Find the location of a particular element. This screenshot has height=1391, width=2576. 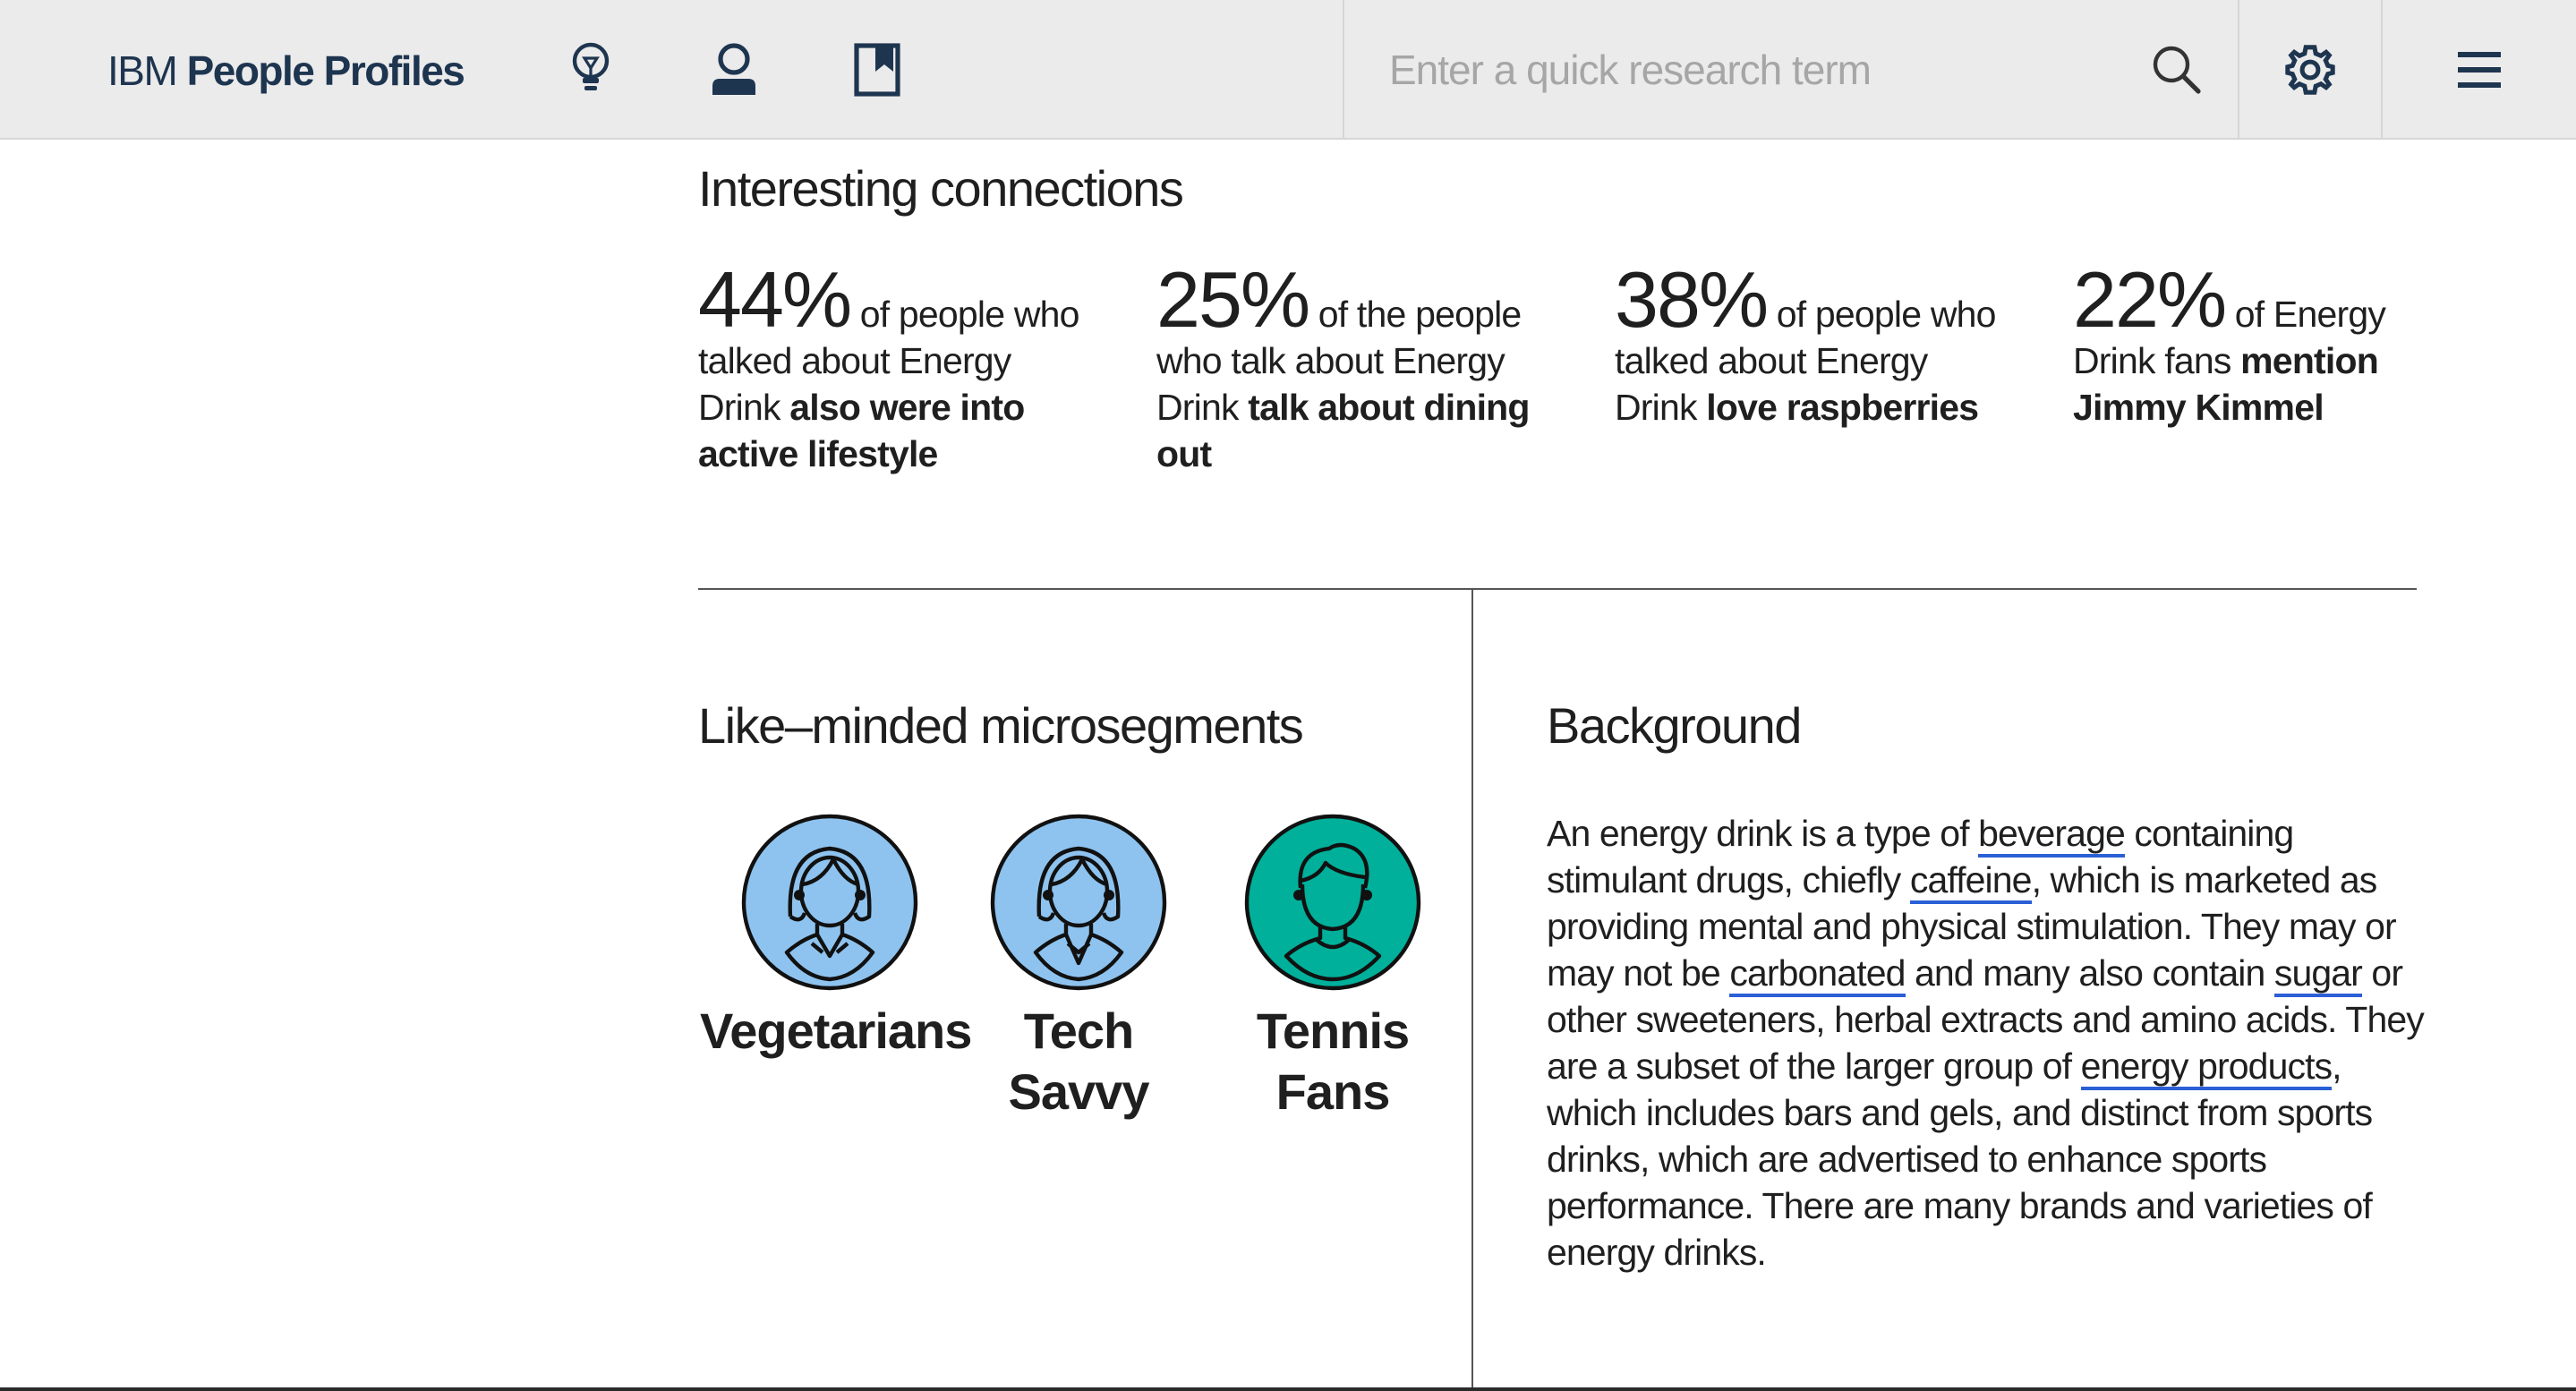

link-energy-products: energy products is located at coordinates (2206, 1067).